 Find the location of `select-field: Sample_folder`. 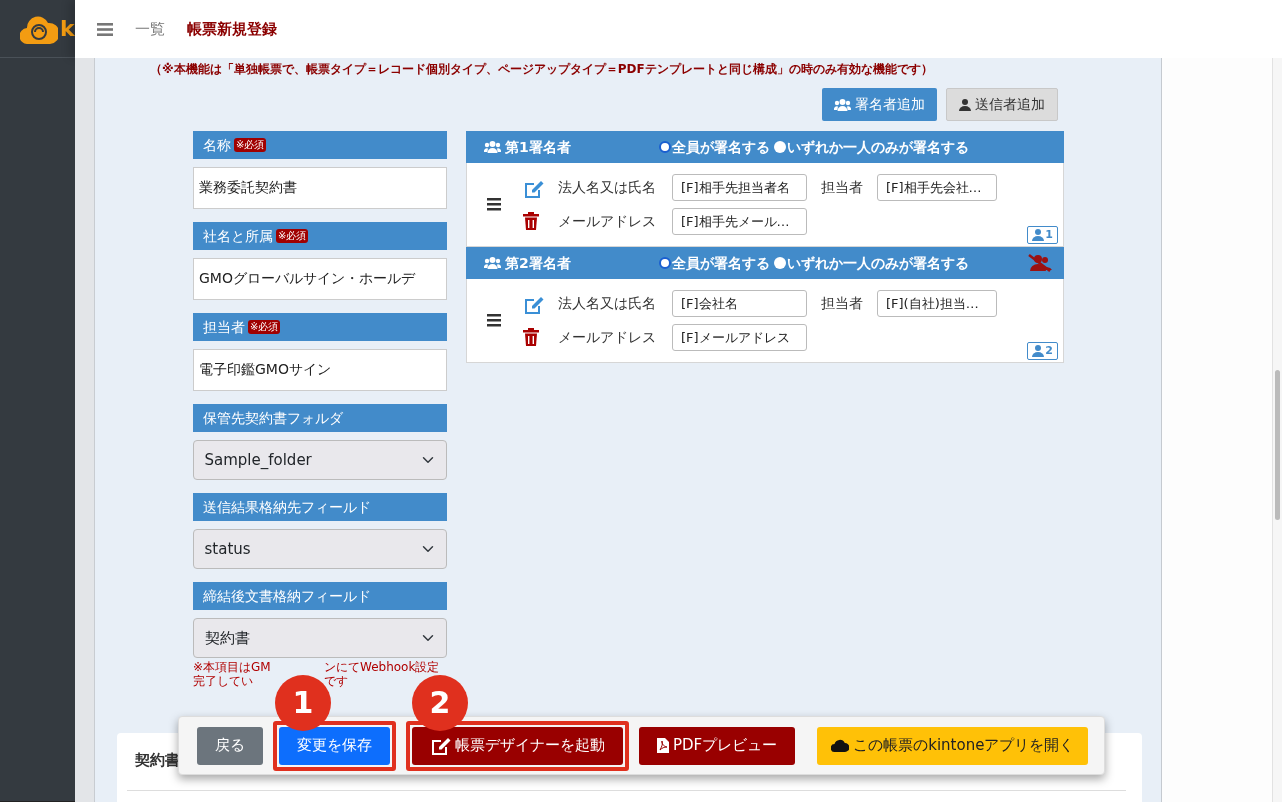

select-field: Sample_folder is located at coordinates (320, 460).